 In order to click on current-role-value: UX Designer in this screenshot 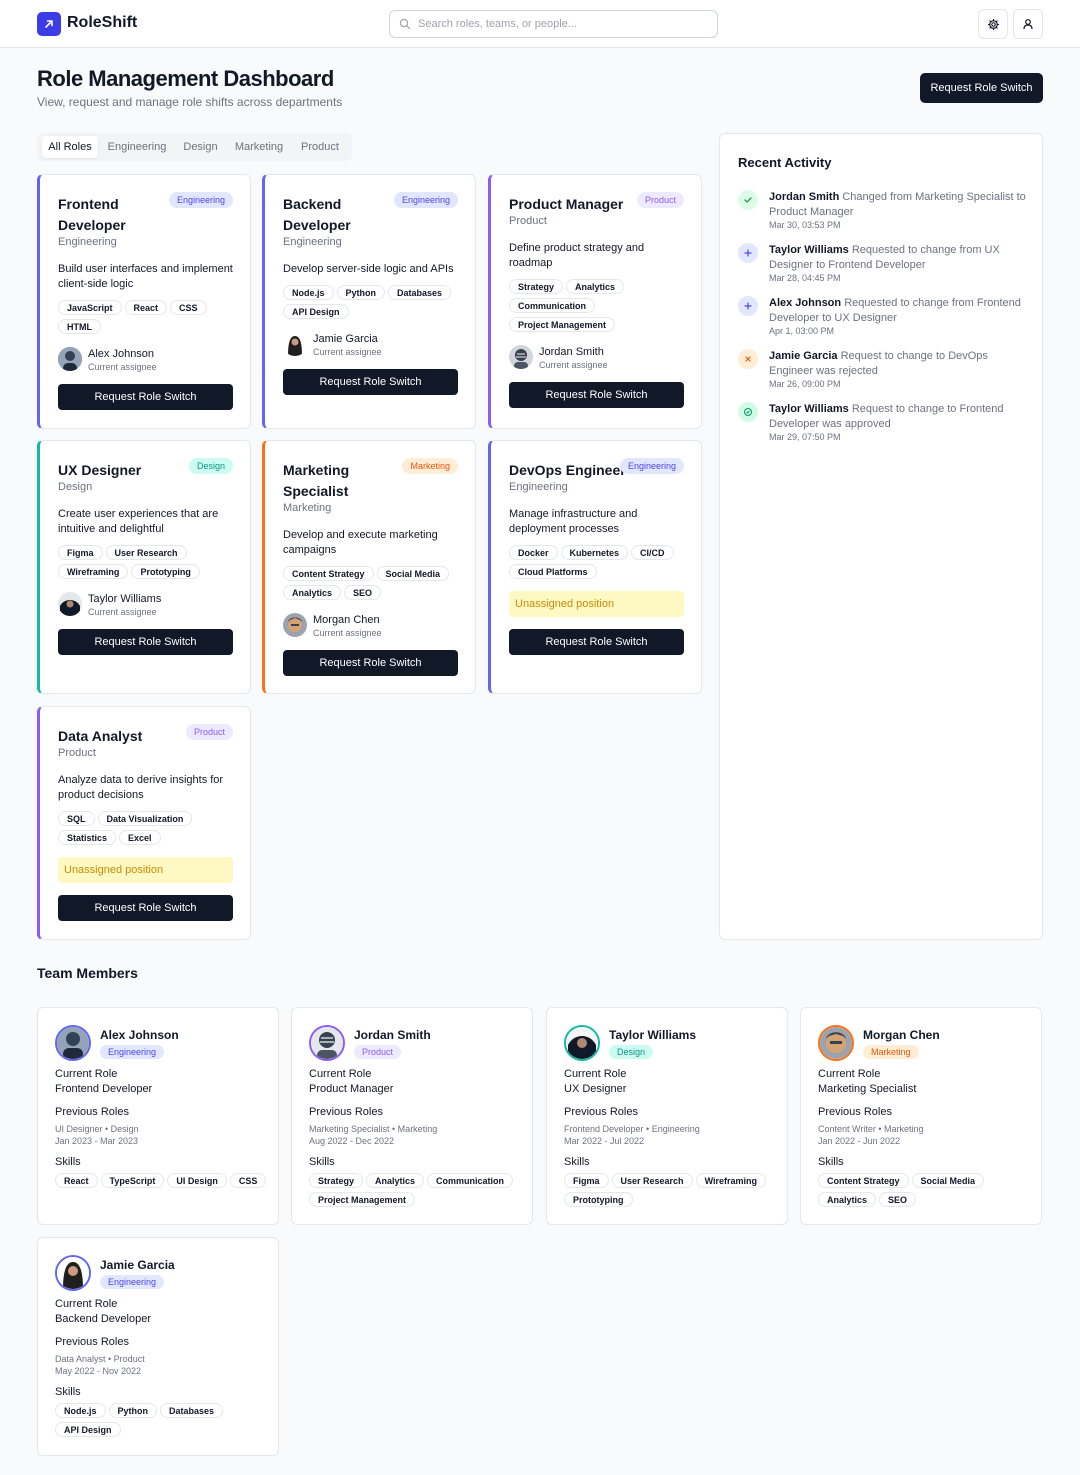, I will do `click(595, 1089)`.